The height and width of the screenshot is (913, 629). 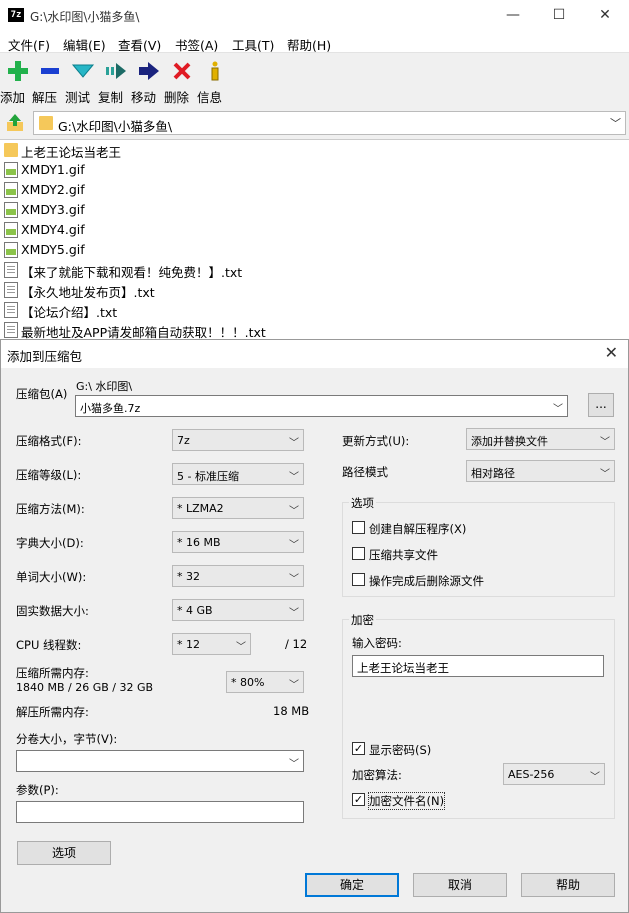 I want to click on menu-file: 文件(F), so click(x=29, y=44).